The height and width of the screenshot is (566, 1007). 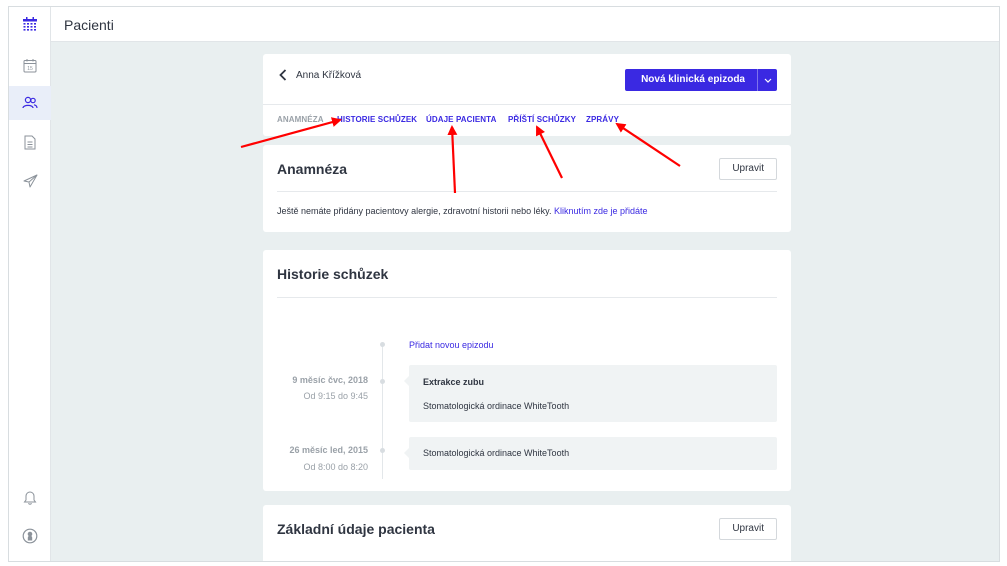 What do you see at coordinates (527, 533) in the screenshot?
I see `zakladni-udaje-card: Základní údaje pacienta Upravit` at bounding box center [527, 533].